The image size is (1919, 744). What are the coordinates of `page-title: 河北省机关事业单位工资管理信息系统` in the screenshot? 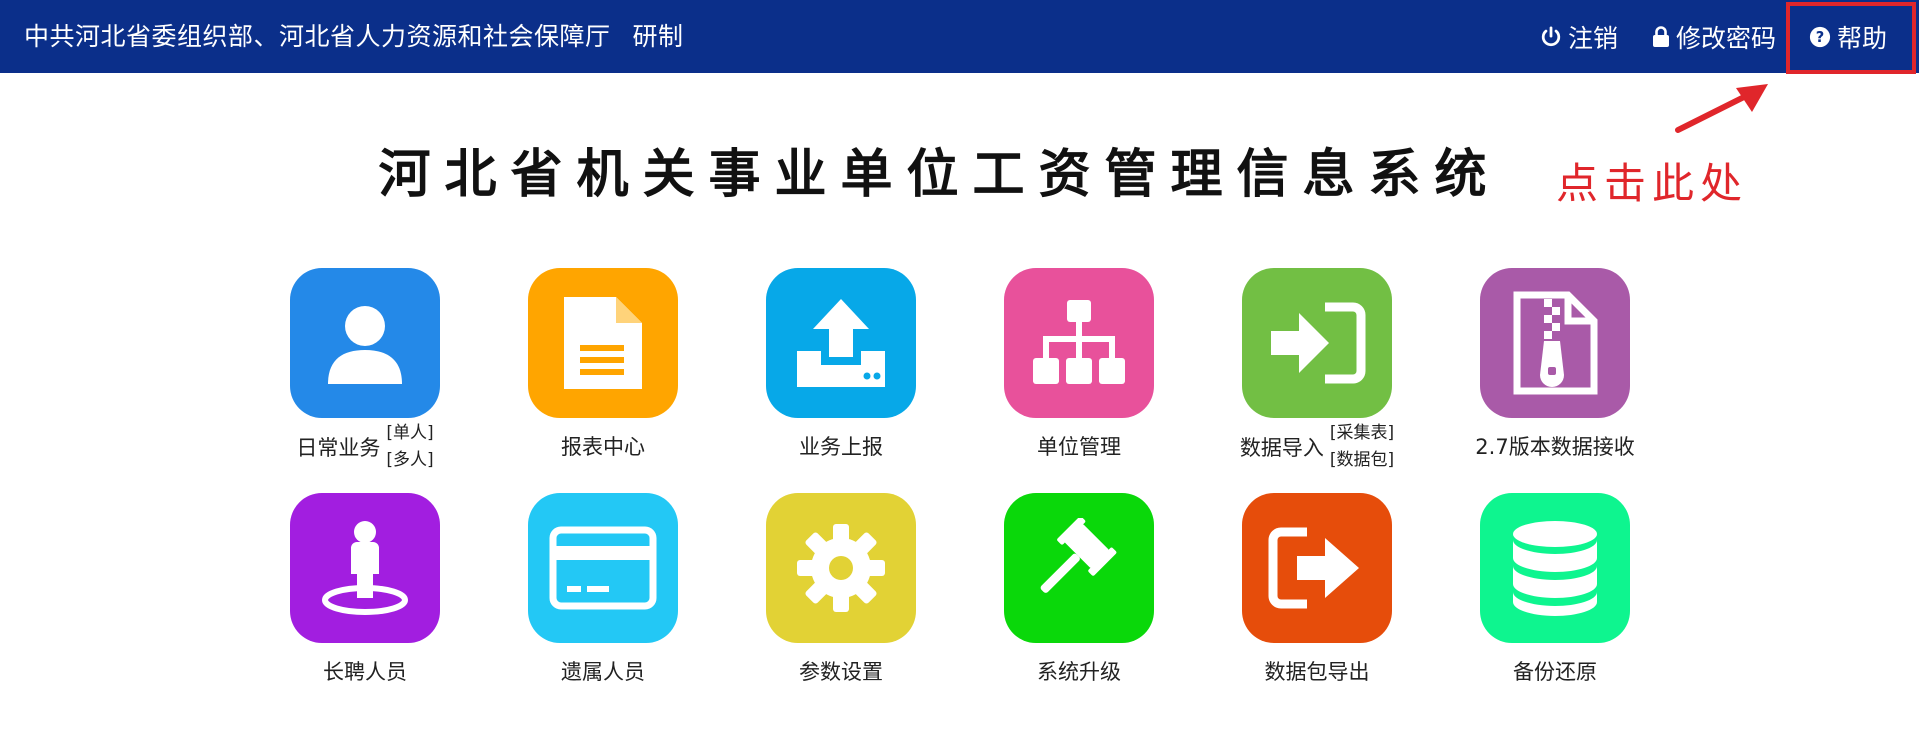 It's located at (939, 175).